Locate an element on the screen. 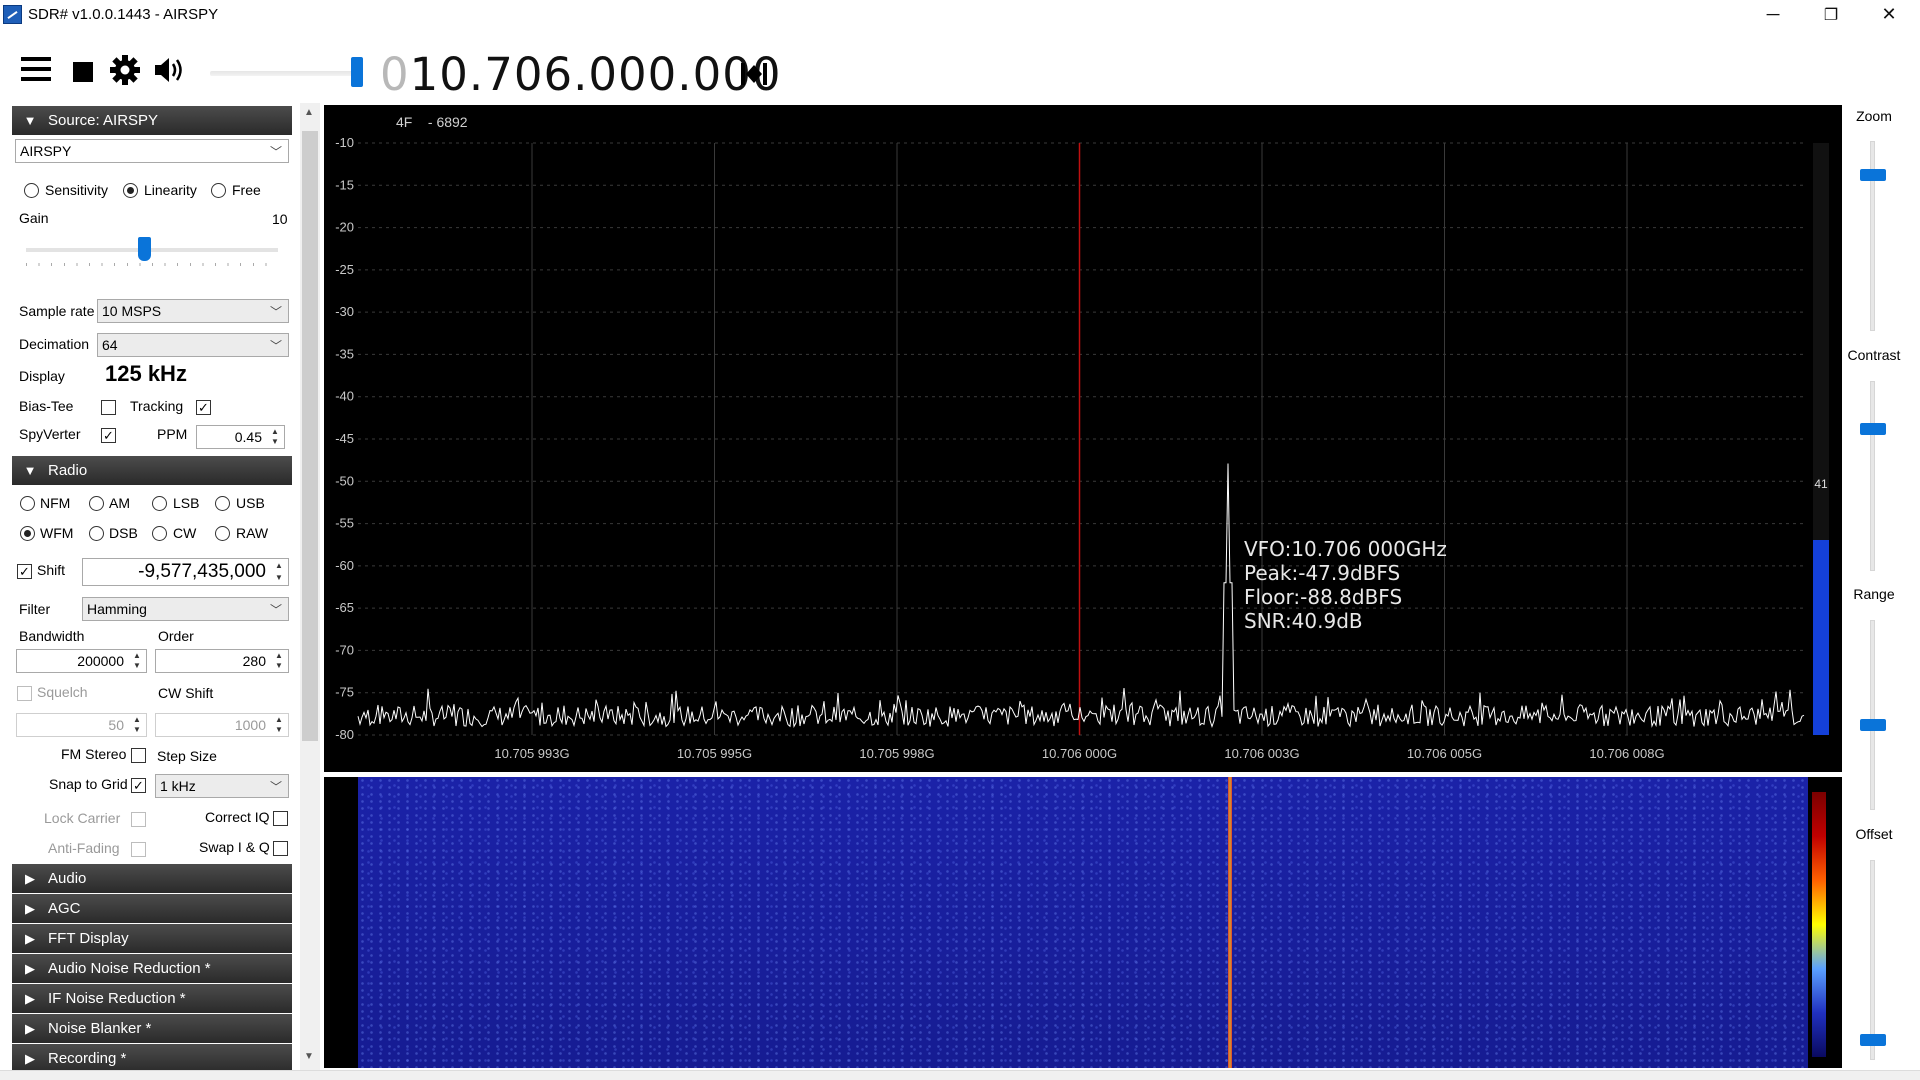  section-title: IF Noise Reduction * is located at coordinates (117, 998).